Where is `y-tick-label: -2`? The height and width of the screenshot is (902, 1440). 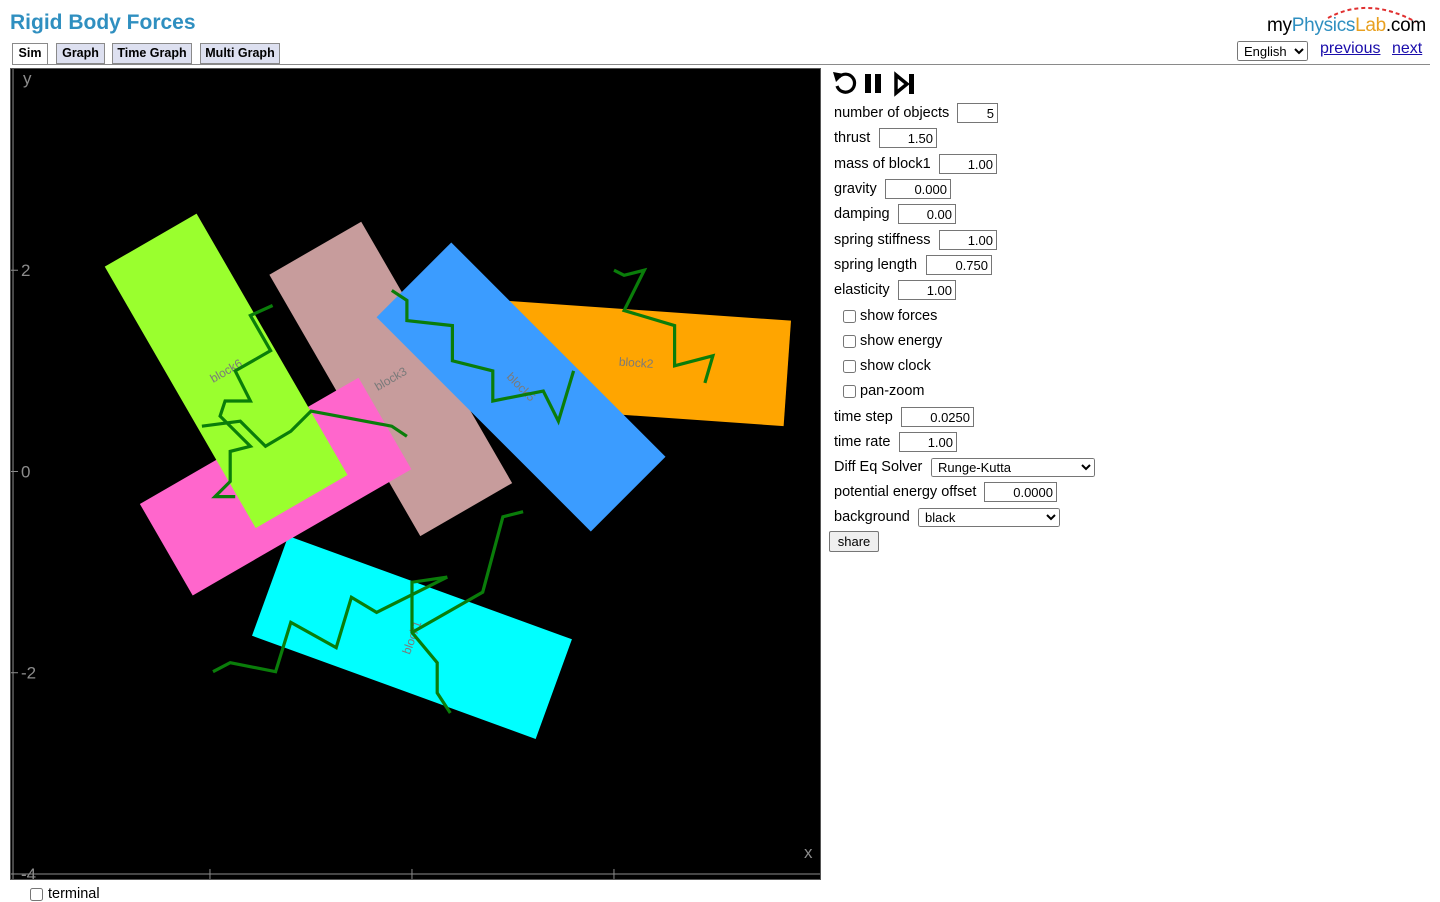
y-tick-label: -2 is located at coordinates (28, 673).